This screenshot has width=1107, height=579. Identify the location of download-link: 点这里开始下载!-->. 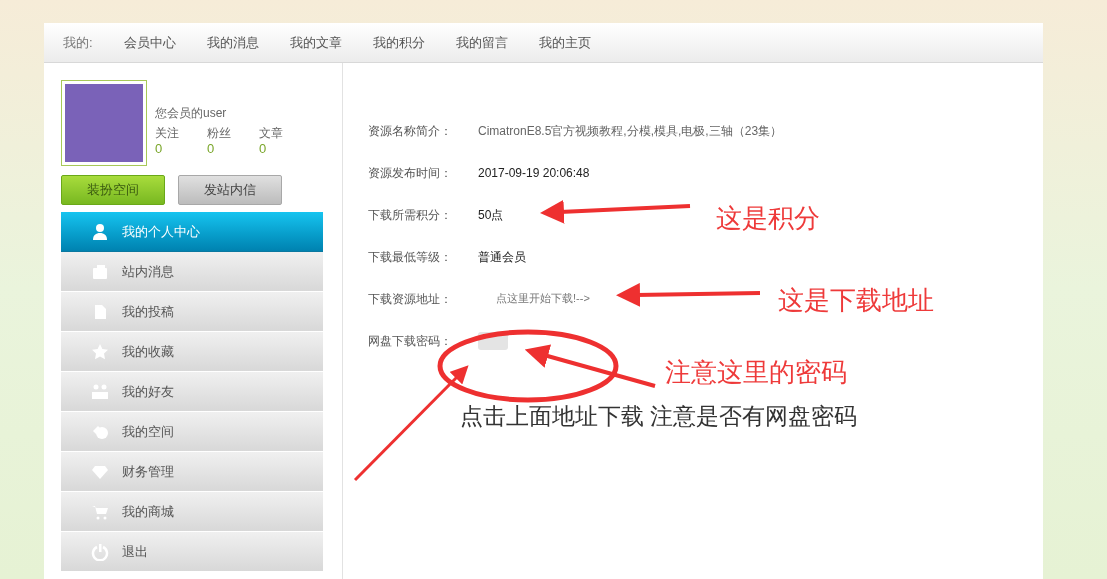
(543, 298).